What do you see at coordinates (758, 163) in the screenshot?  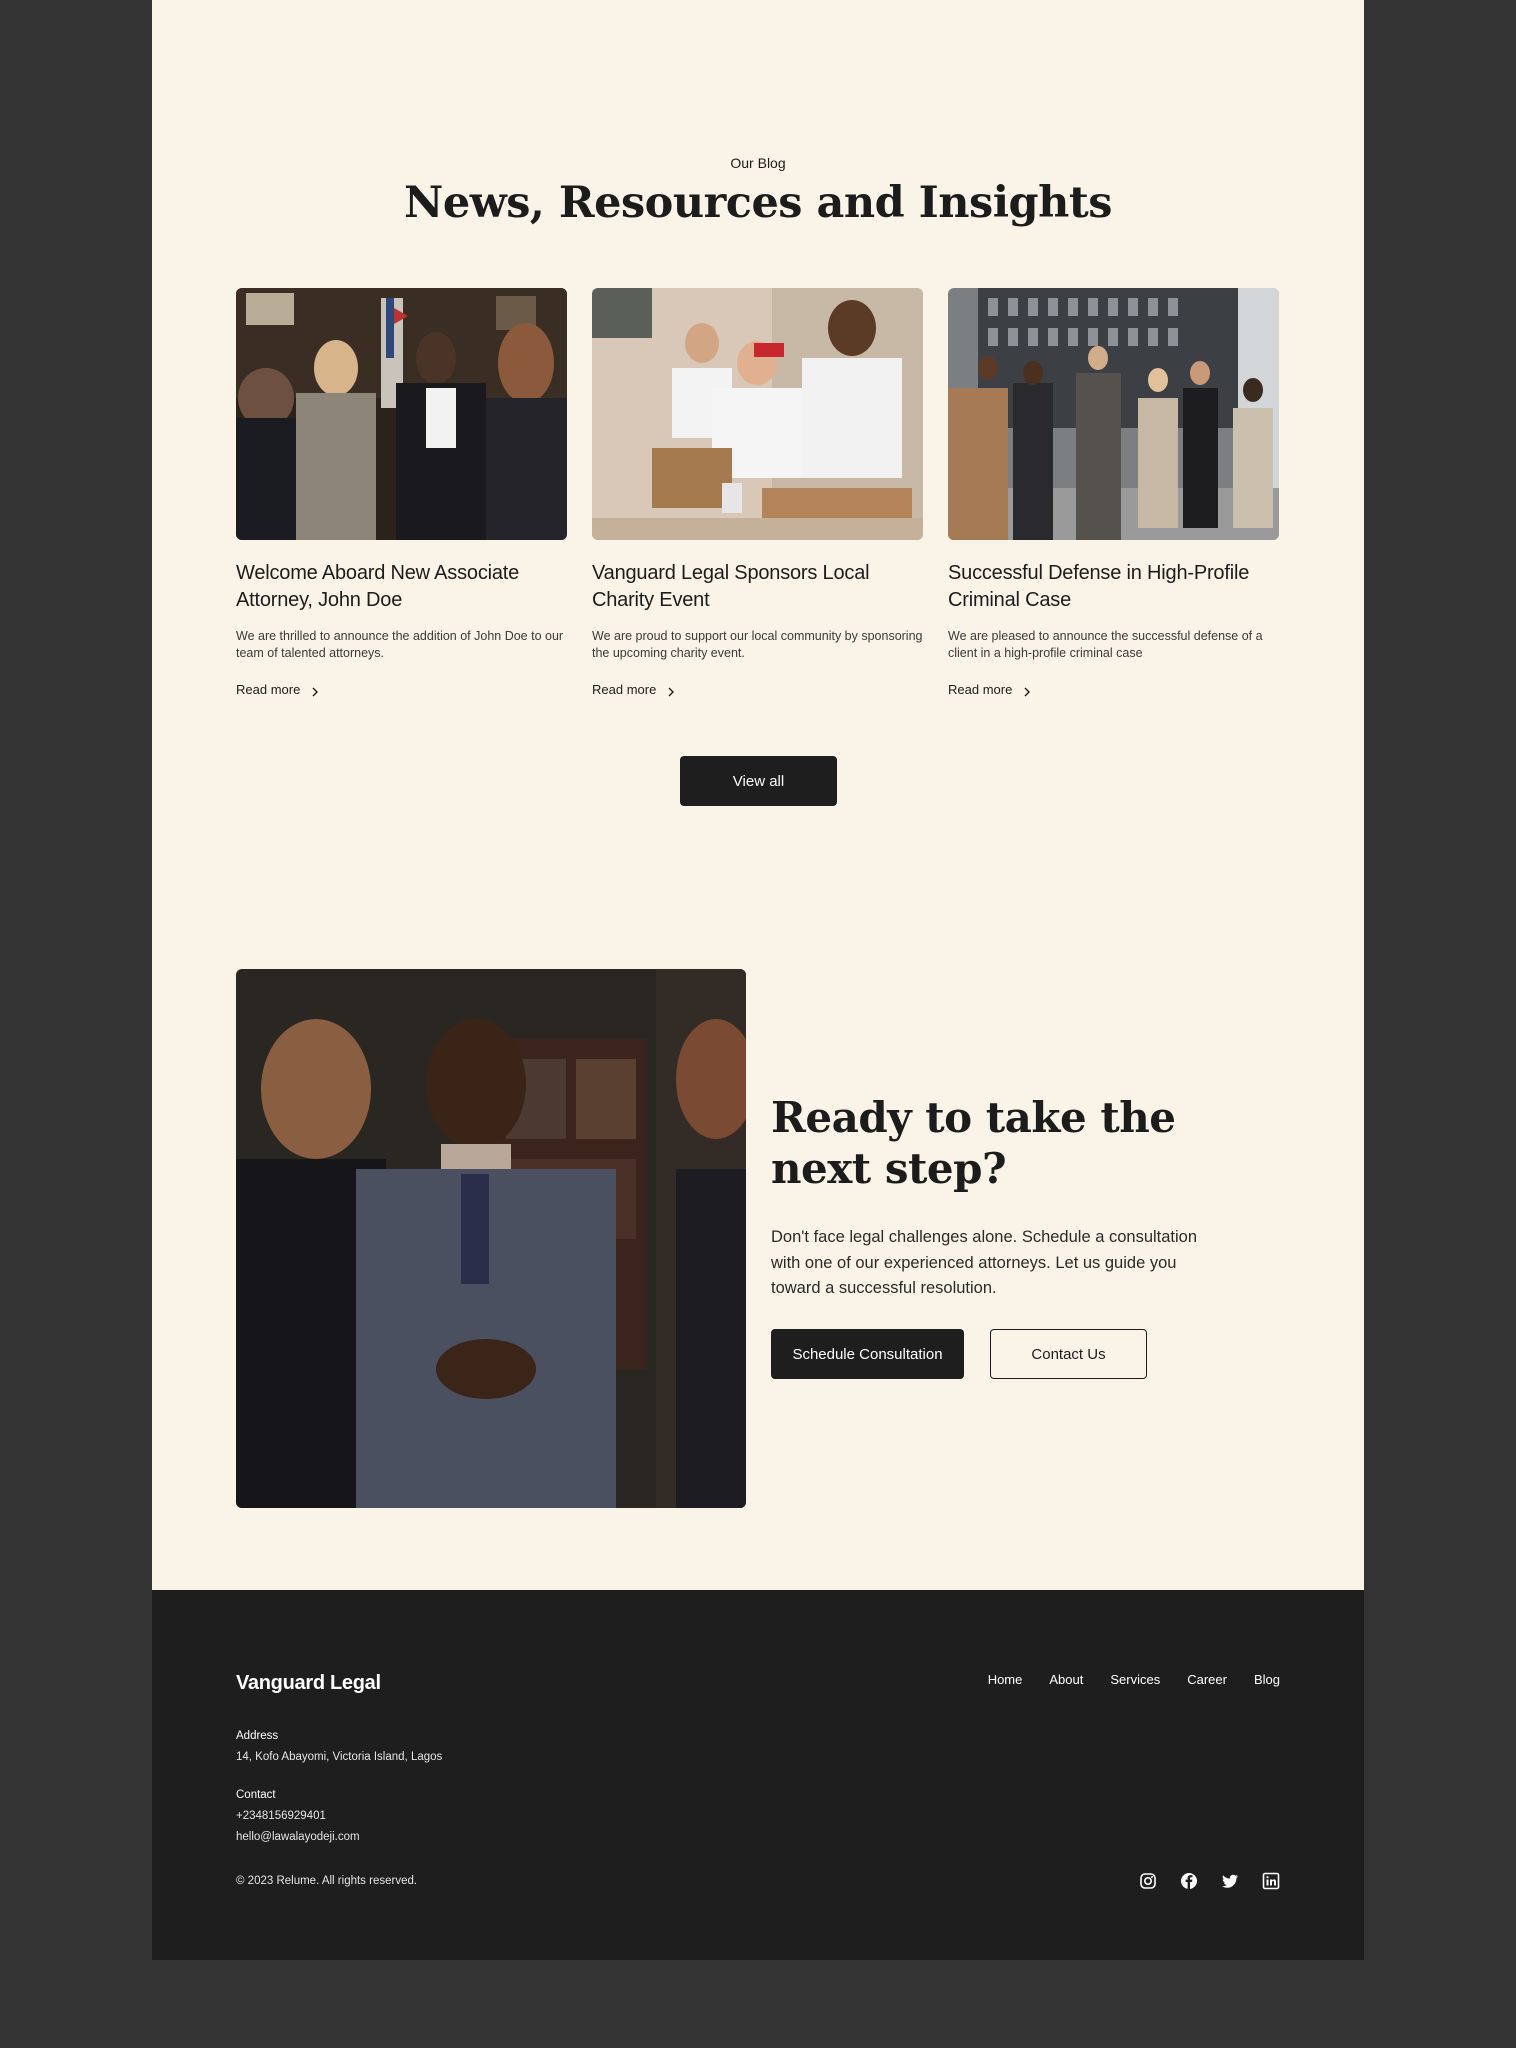 I see `blog-eyebrow: Our Blog` at bounding box center [758, 163].